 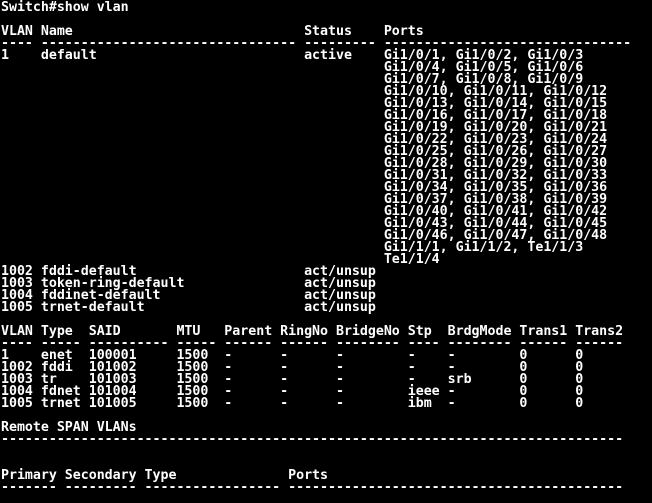 What do you see at coordinates (65, 7) in the screenshot?
I see `command-line: Switch#show vlan` at bounding box center [65, 7].